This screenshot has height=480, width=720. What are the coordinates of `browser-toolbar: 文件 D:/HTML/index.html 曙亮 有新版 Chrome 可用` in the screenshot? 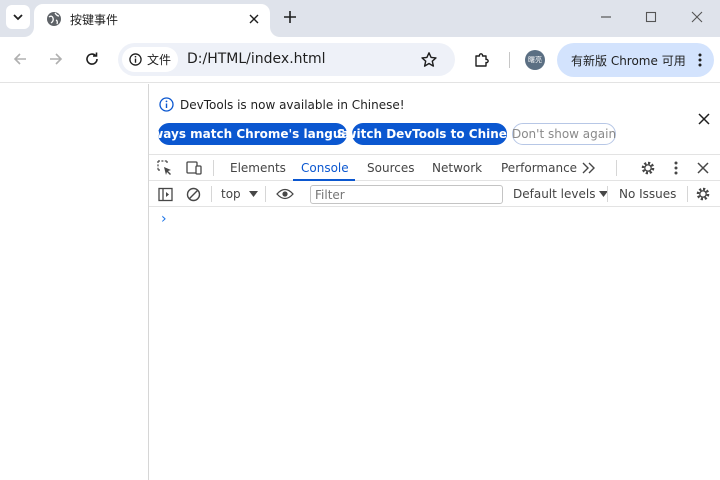 It's located at (360, 60).